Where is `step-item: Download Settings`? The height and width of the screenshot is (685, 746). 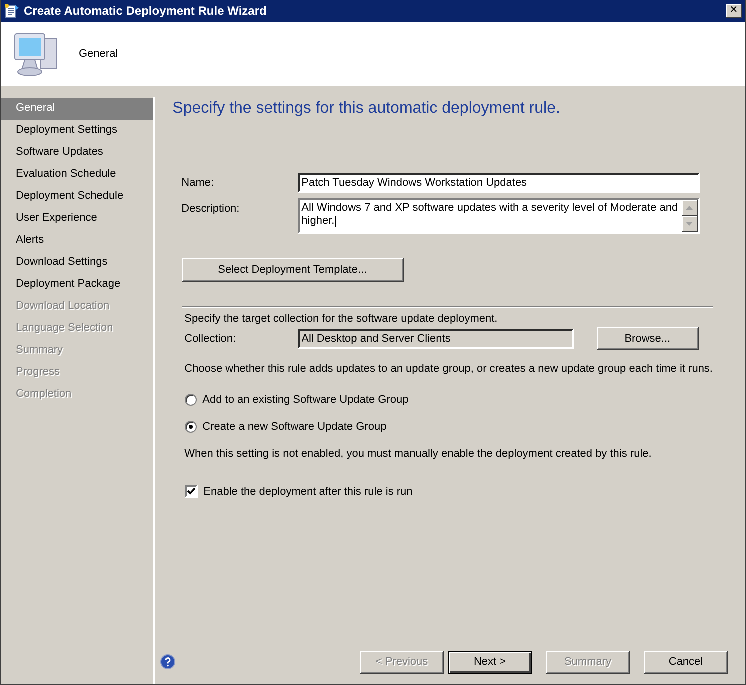 step-item: Download Settings is located at coordinates (77, 263).